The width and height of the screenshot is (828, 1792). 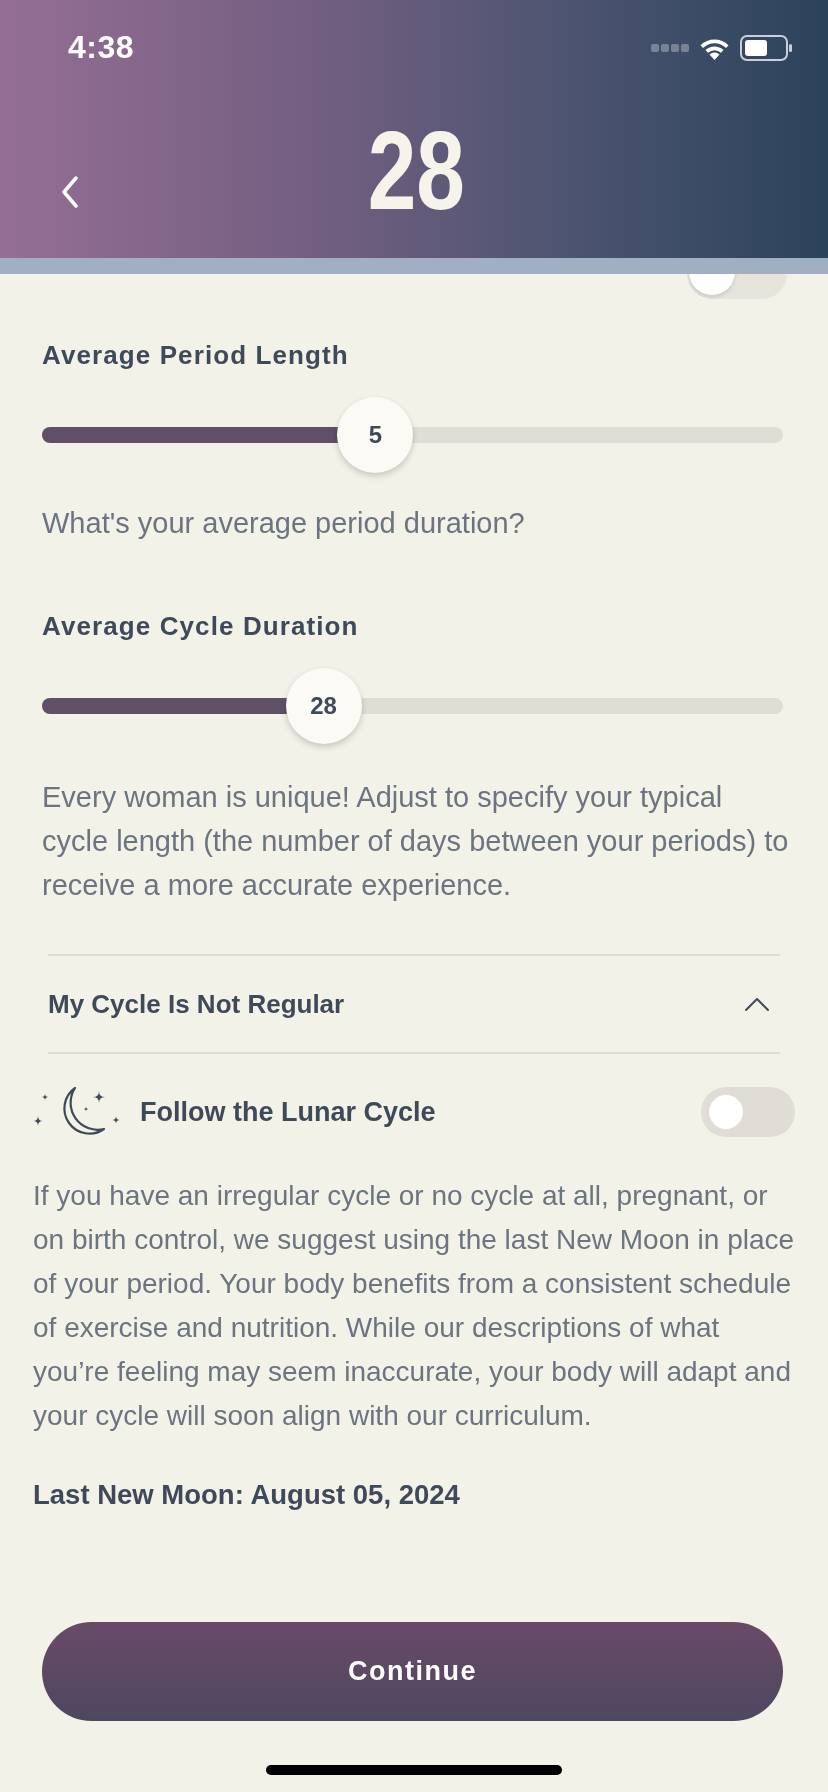 What do you see at coordinates (323, 706) in the screenshot?
I see `slider-thumb: 28` at bounding box center [323, 706].